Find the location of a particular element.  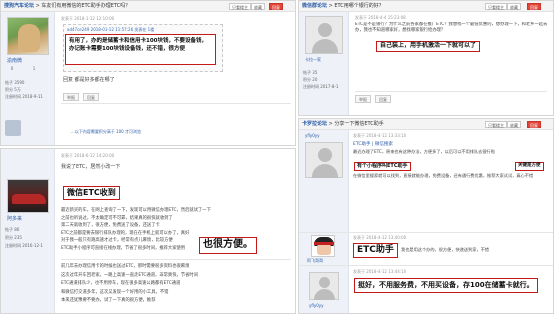

reply-text: 回复 都是好多都在哪了 is located at coordinates (89, 80).